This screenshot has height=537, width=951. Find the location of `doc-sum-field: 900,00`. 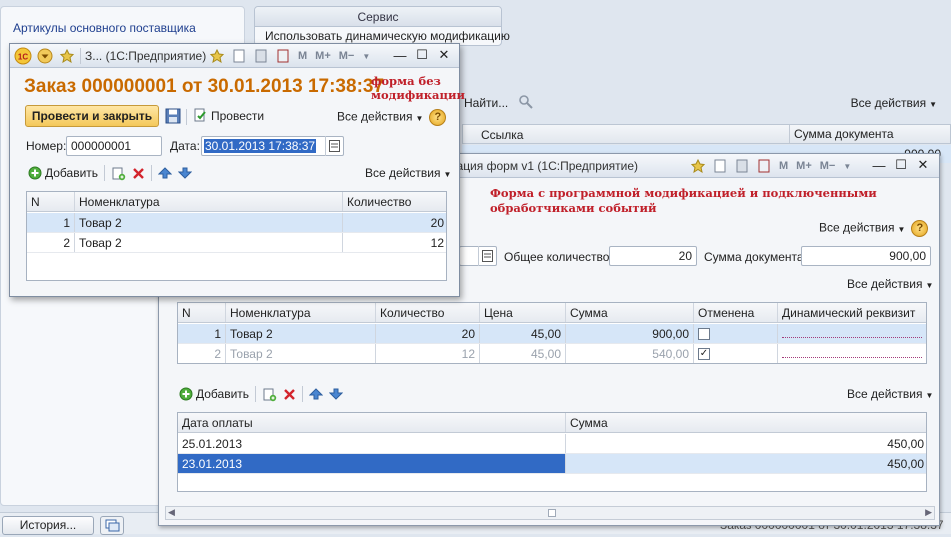

doc-sum-field: 900,00 is located at coordinates (866, 256).